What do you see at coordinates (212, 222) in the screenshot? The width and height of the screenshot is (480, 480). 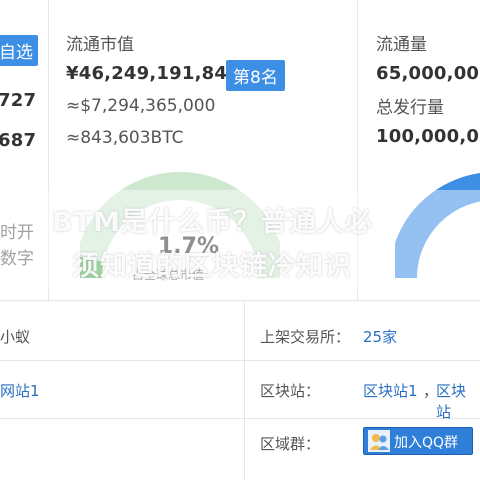 I see `overlay-title-line1: BTM是什么币？普通人必` at bounding box center [212, 222].